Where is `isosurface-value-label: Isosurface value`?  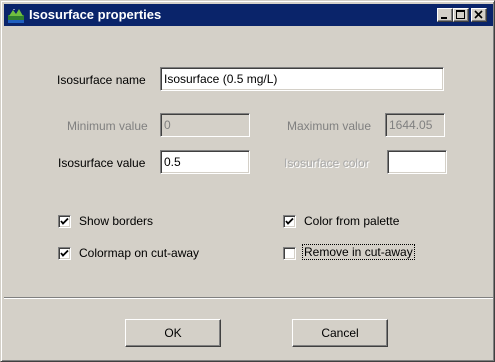 isosurface-value-label: Isosurface value is located at coordinates (102, 163).